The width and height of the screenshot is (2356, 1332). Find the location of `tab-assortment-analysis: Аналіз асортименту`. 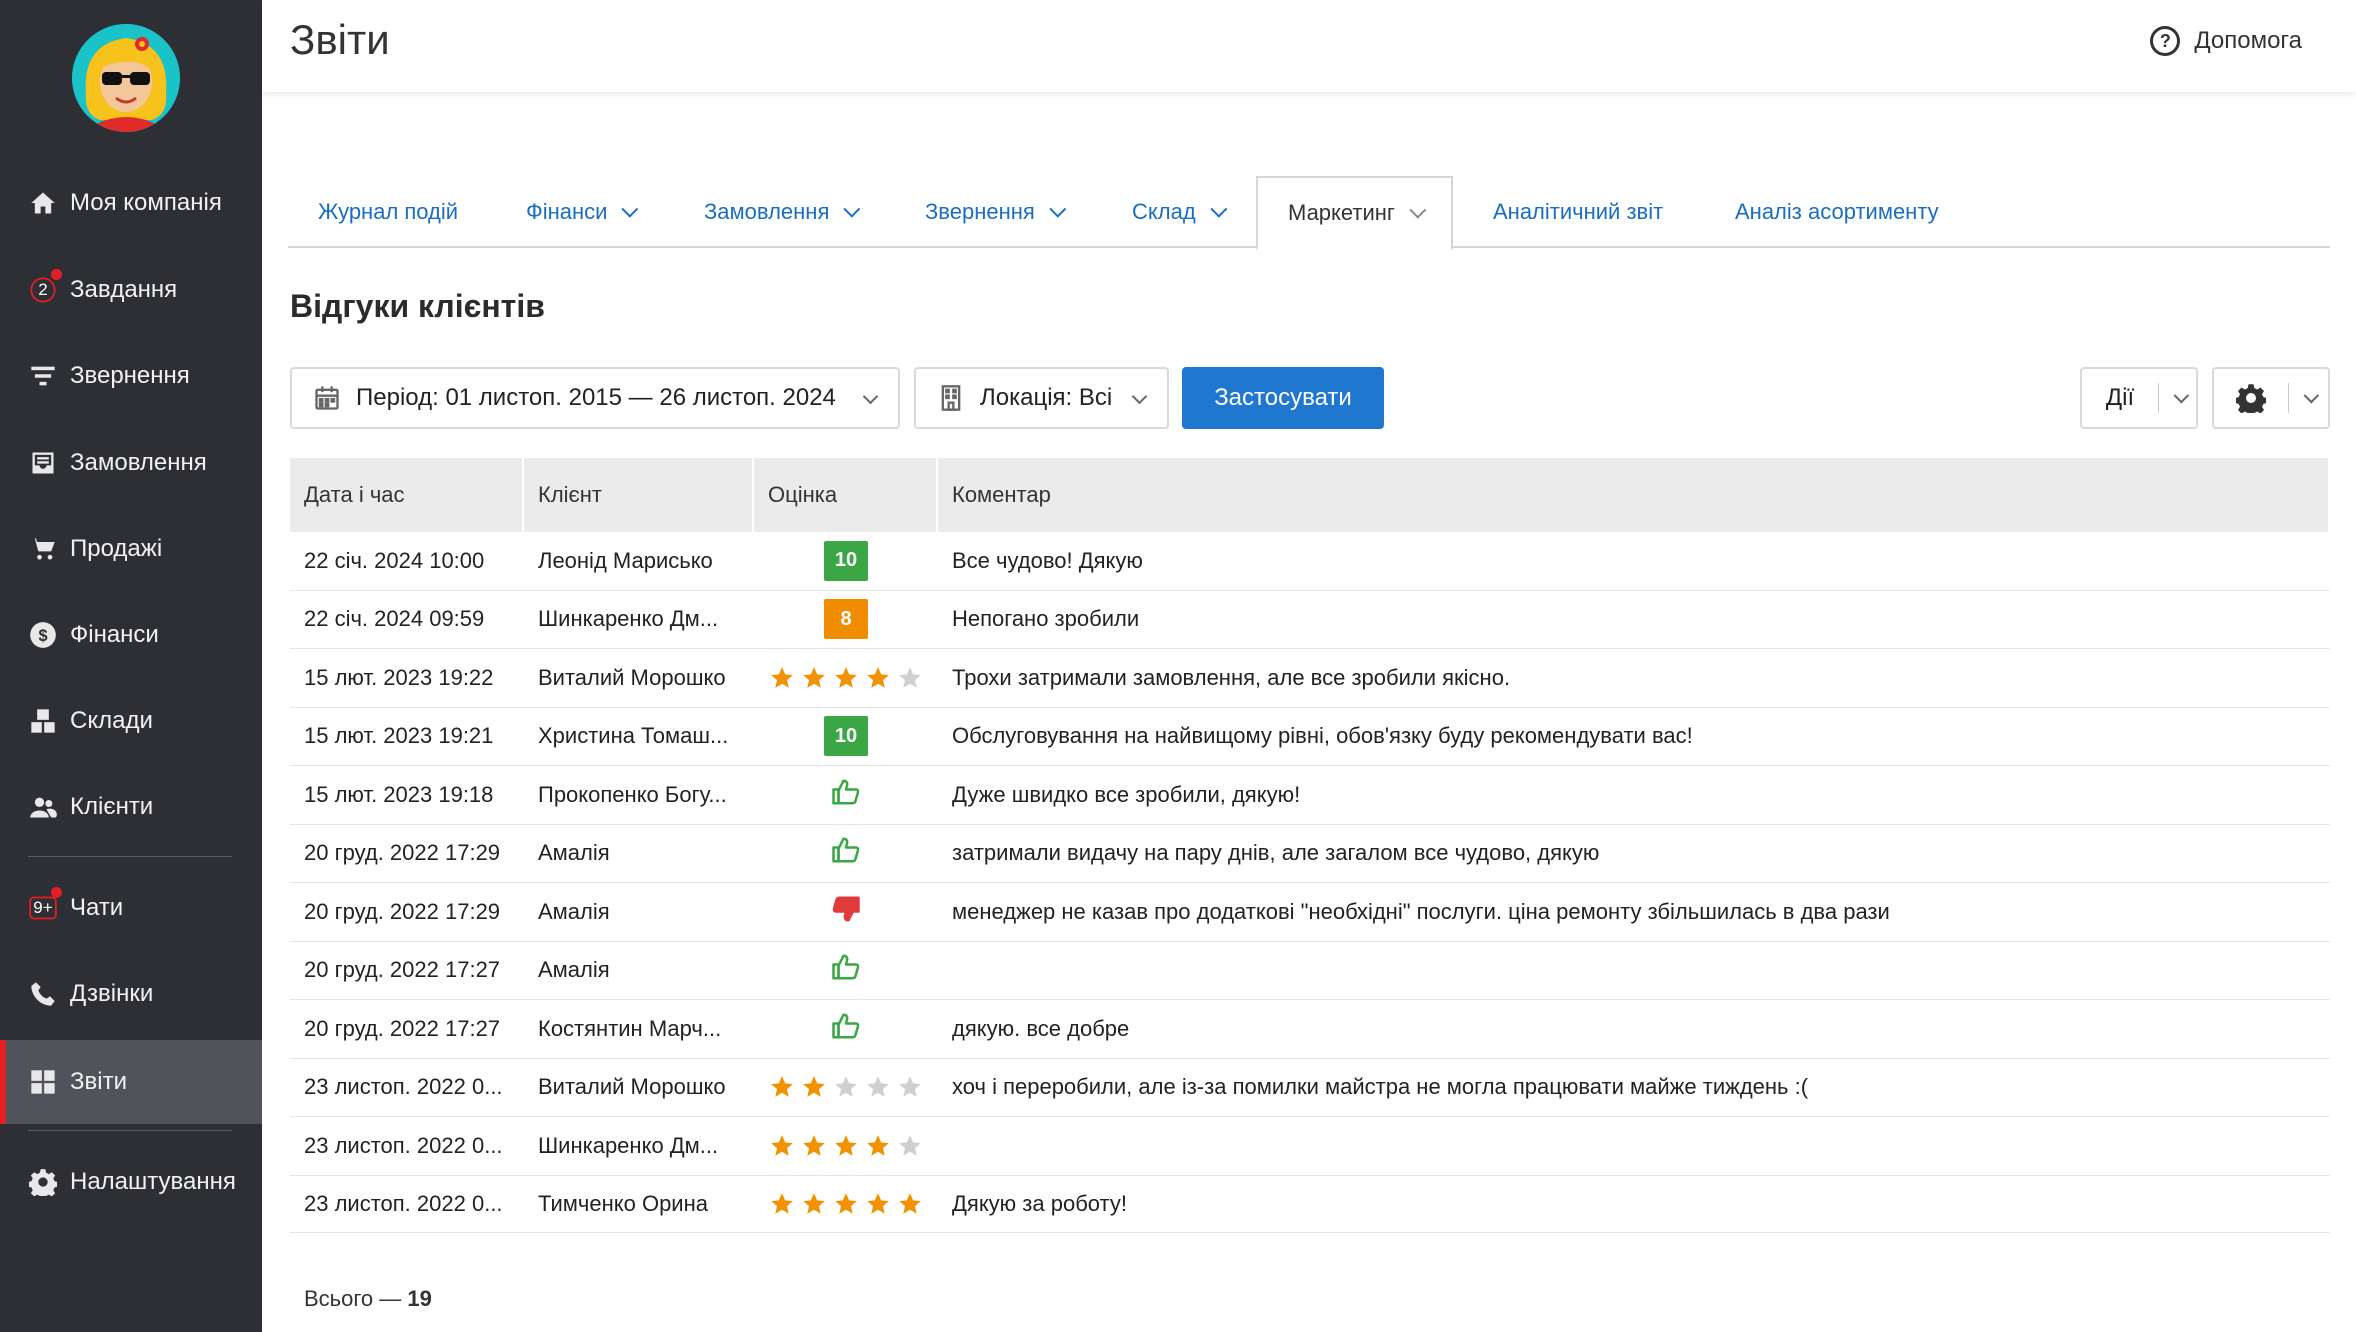

tab-assortment-analysis: Аналіз асортименту is located at coordinates (1837, 212).